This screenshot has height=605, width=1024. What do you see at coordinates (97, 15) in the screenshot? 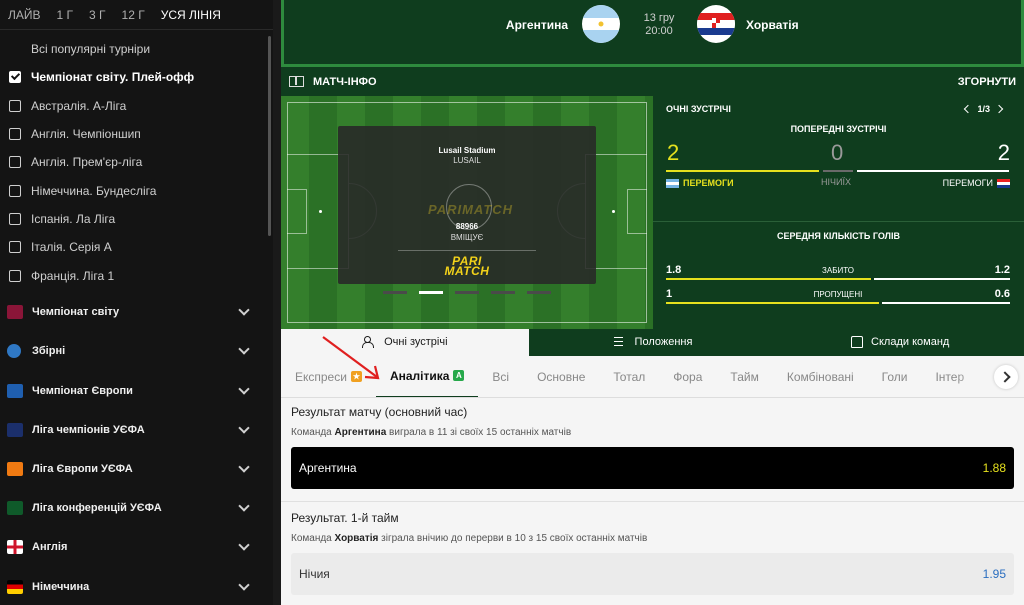
I see `time-tab-3h: 3 Г` at bounding box center [97, 15].